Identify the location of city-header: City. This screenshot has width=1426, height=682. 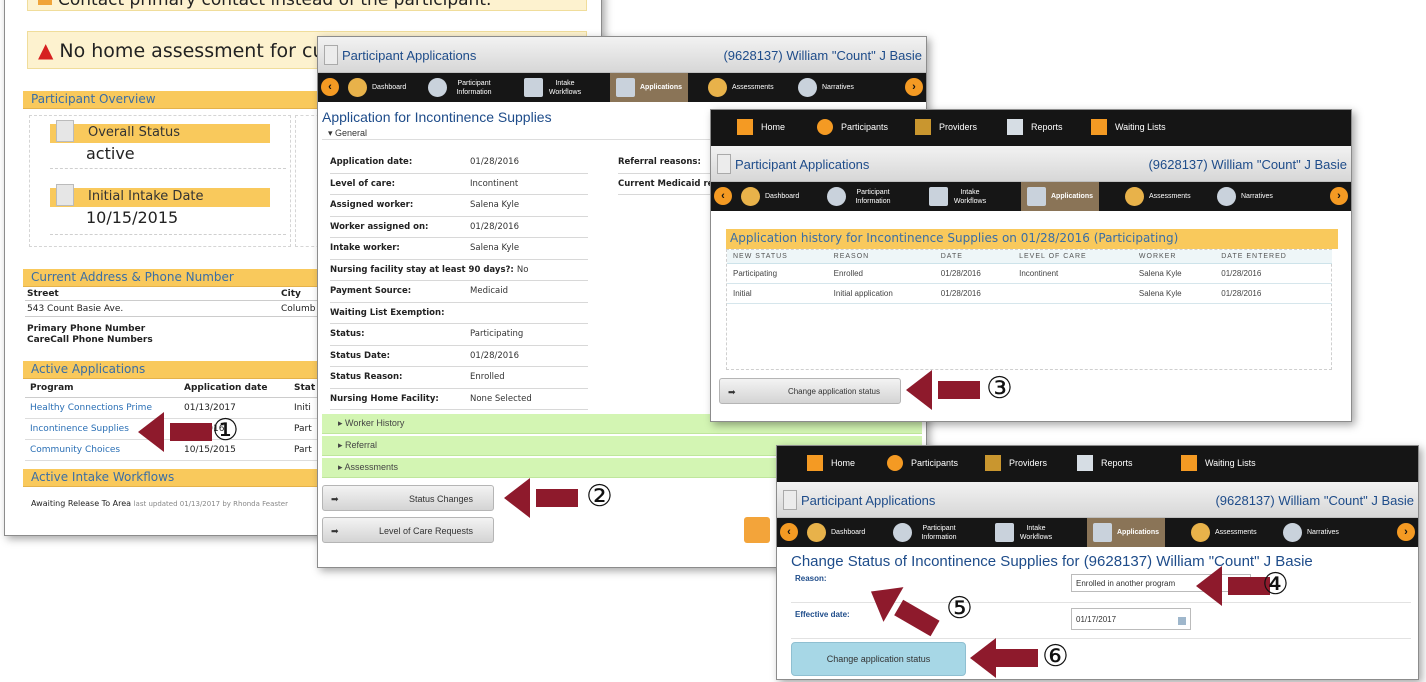
(291, 294).